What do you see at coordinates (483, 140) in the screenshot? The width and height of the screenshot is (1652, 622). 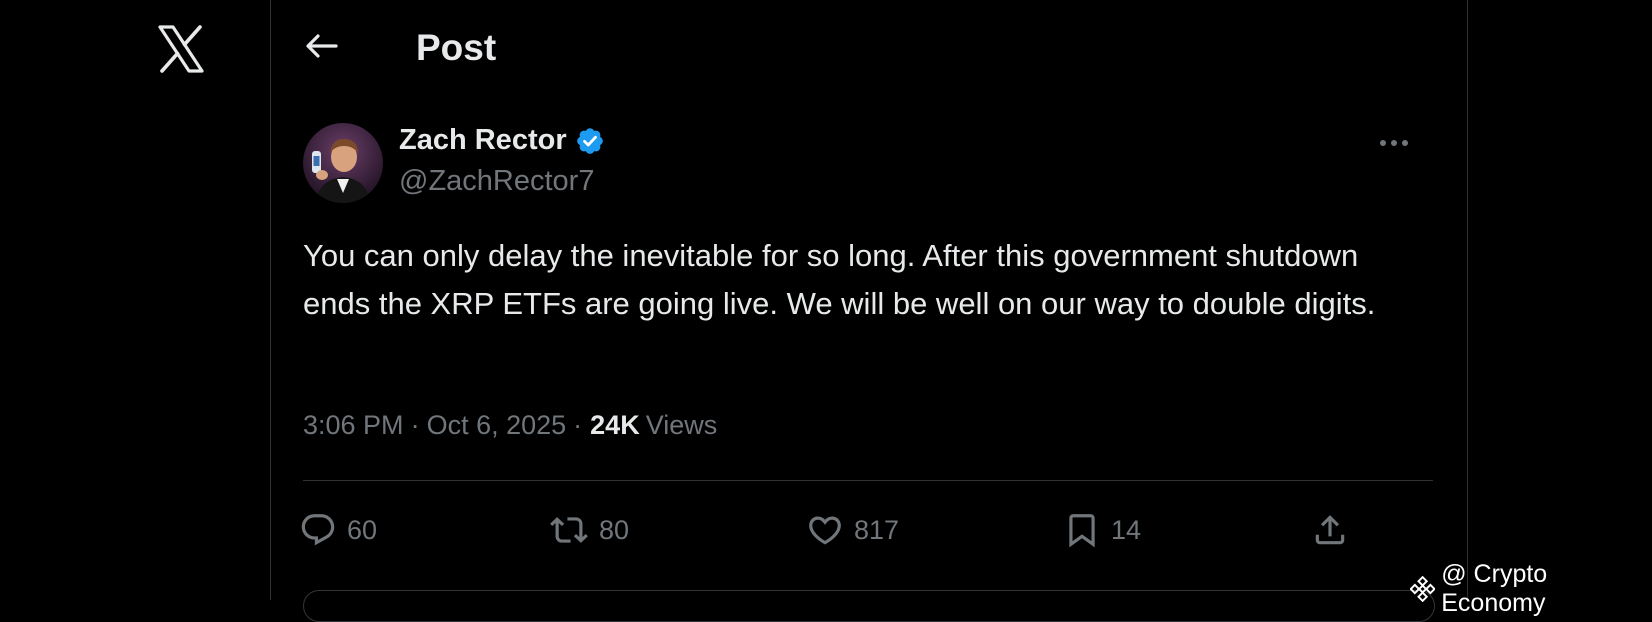 I see `author-display-name: Zach Rector` at bounding box center [483, 140].